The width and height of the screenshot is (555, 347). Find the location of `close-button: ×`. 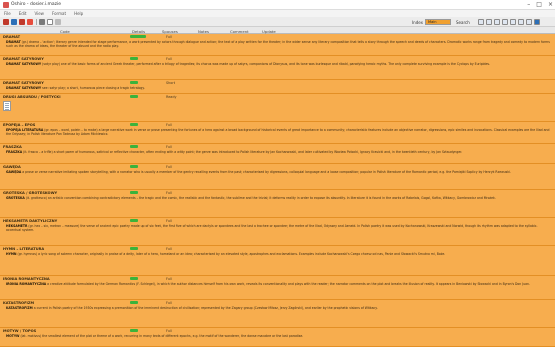

close-button: × is located at coordinates (550, 4).